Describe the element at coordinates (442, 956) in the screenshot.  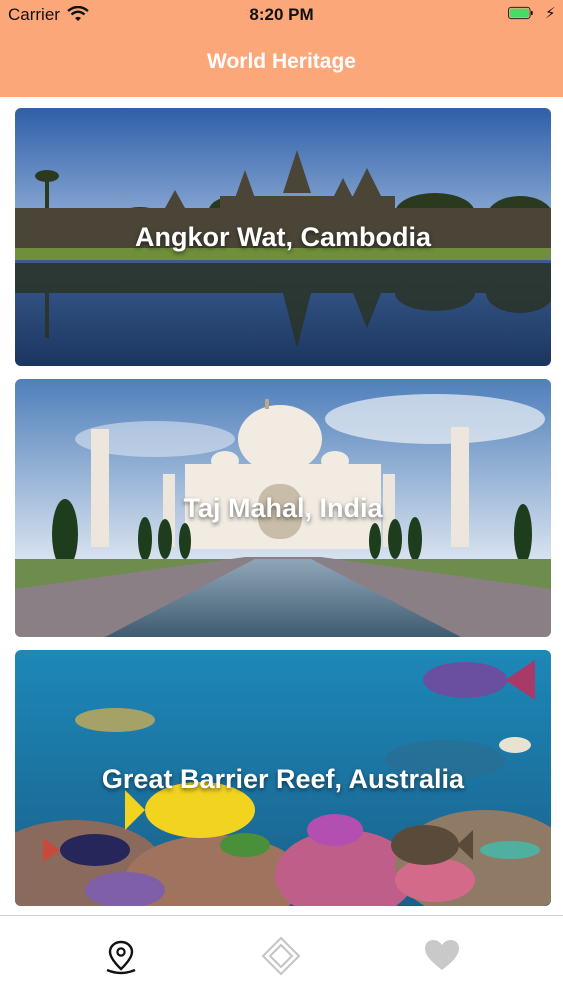
I see `heart-icon` at that location.